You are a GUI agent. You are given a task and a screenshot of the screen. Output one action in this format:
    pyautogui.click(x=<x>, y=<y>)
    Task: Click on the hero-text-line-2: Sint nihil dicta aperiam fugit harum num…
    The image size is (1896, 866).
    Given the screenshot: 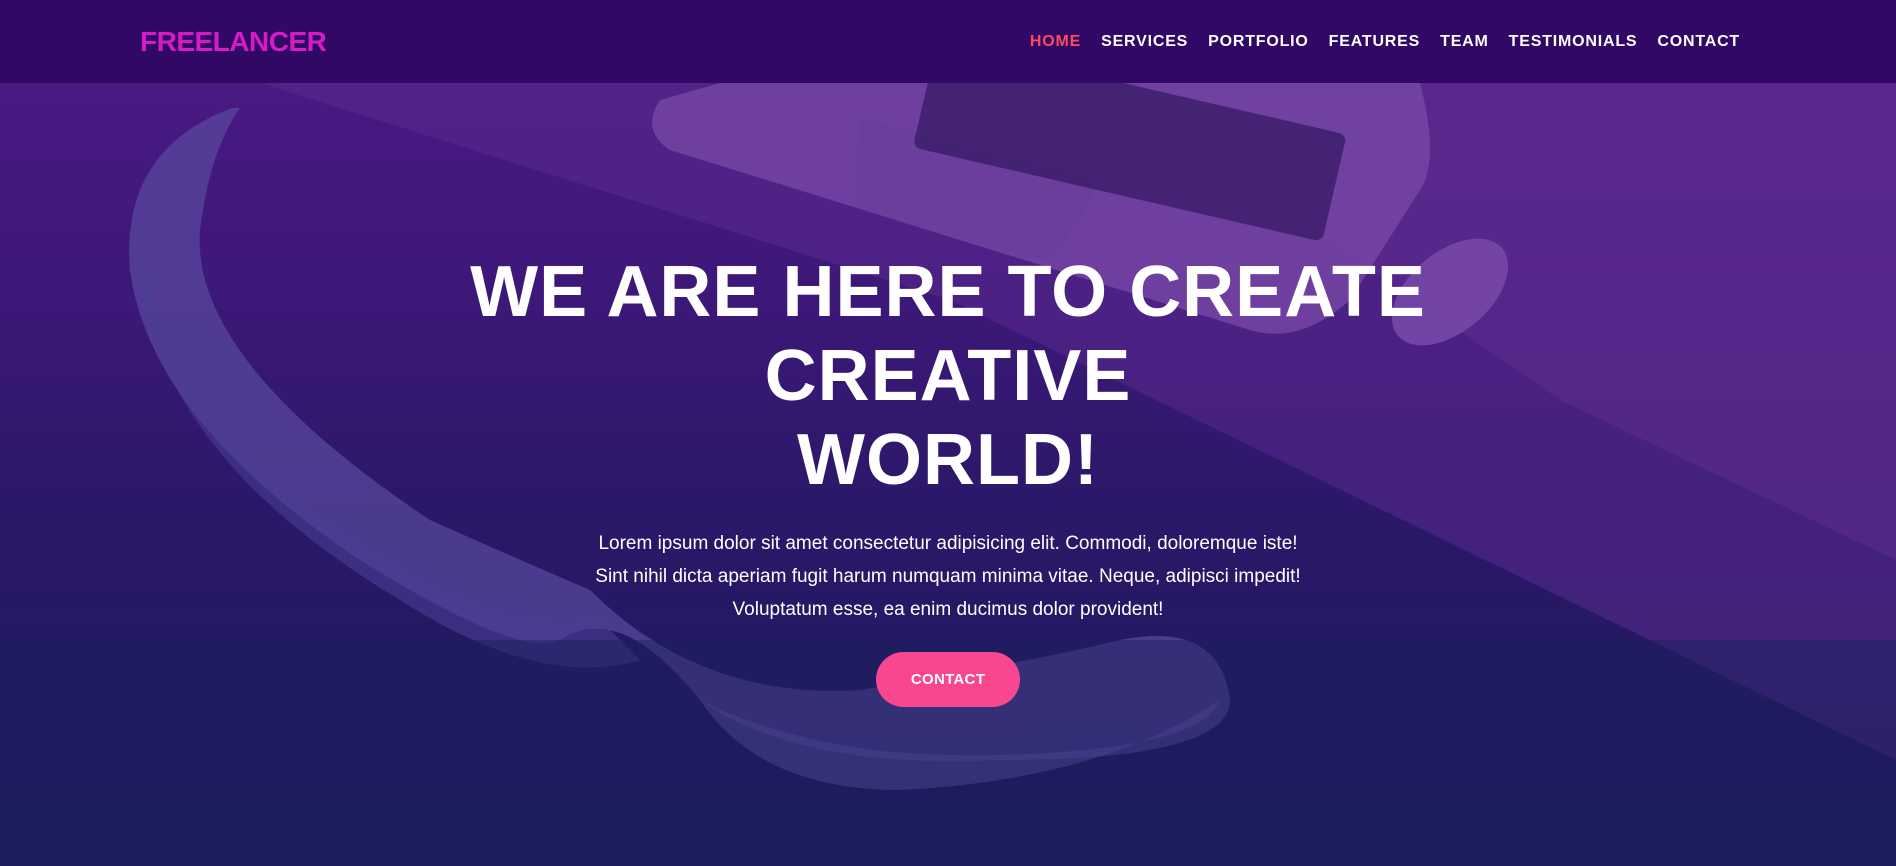 What is the action you would take?
    pyautogui.click(x=948, y=576)
    